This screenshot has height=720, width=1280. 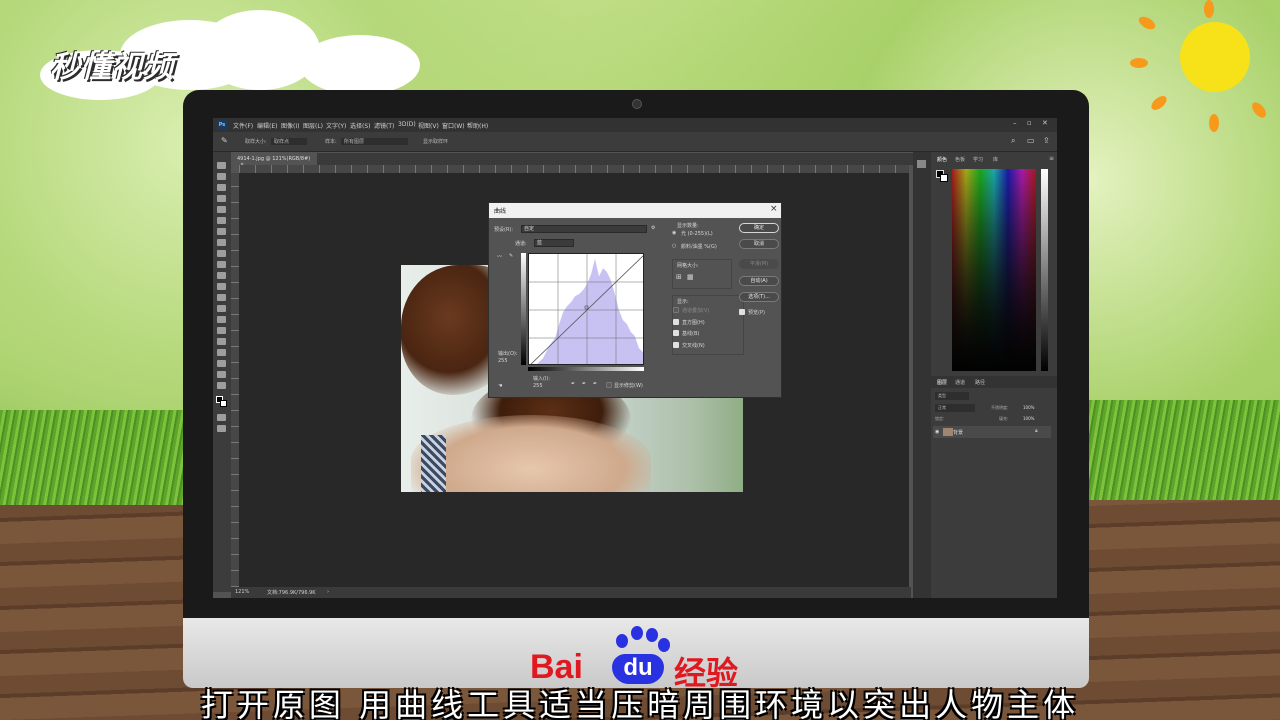 I want to click on output-value: 255, so click(x=503, y=361).